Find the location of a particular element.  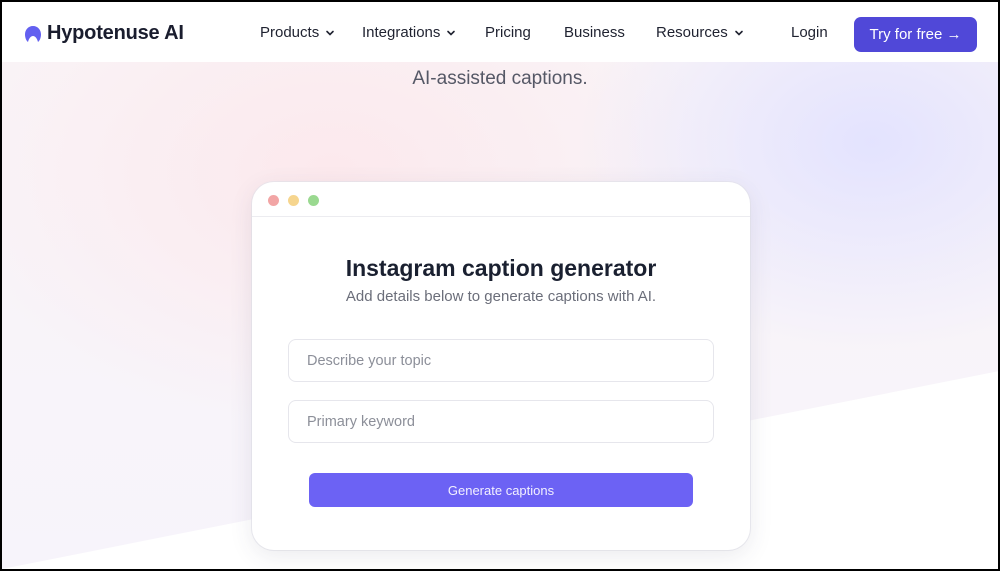

nav-resources: Resources is located at coordinates (700, 32).